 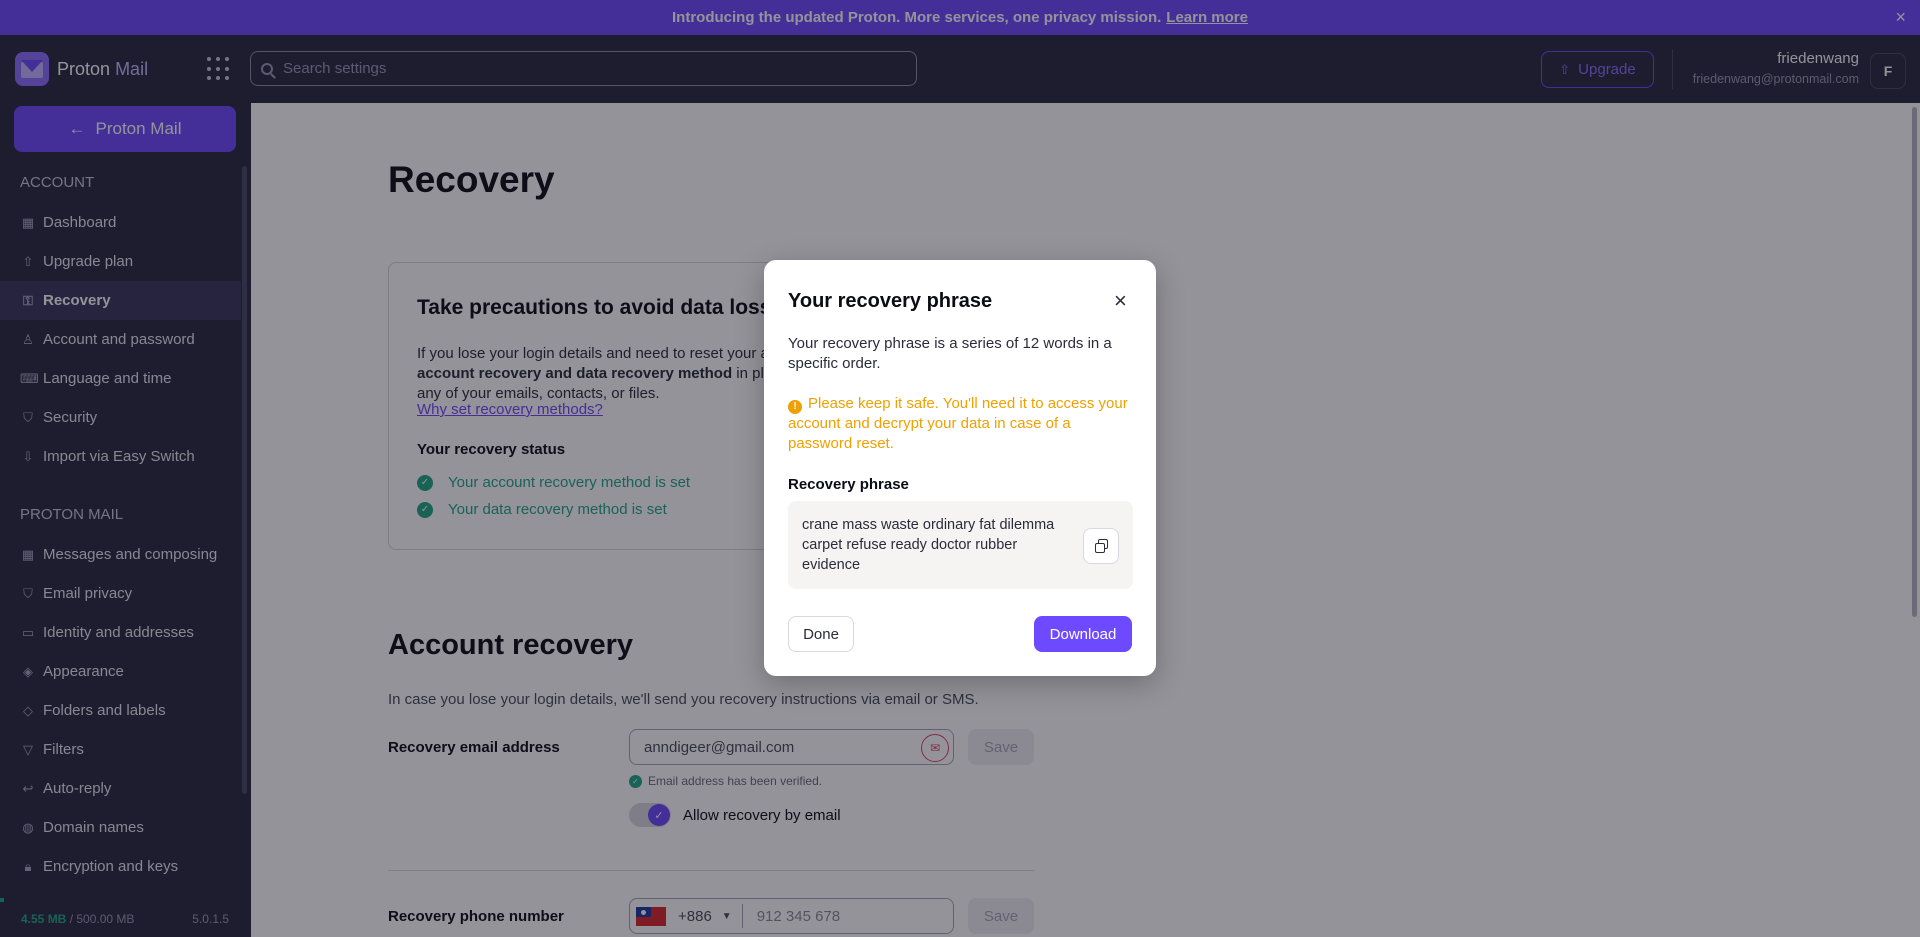 I want to click on close-icon: ×, so click(x=1120, y=301).